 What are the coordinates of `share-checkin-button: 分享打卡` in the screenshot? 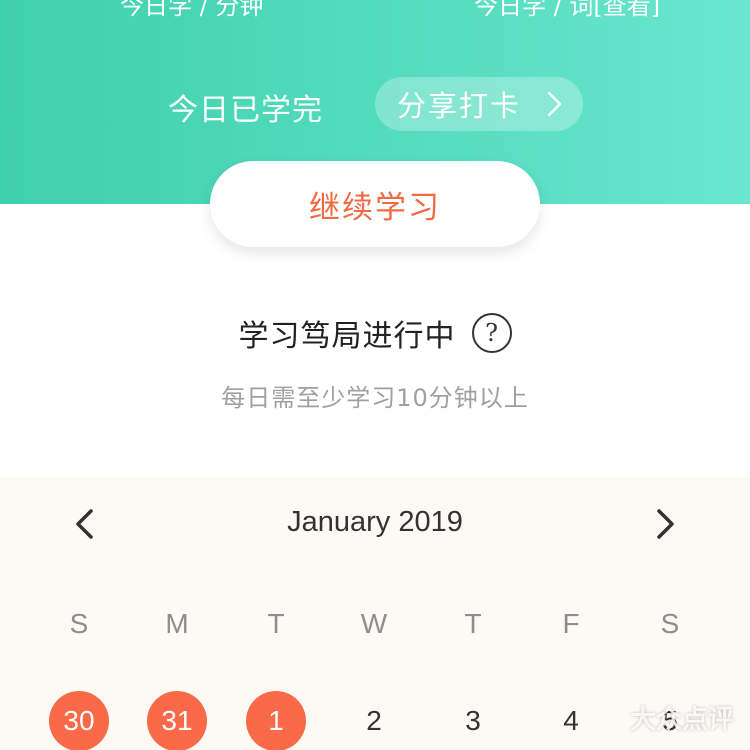 It's located at (479, 104).